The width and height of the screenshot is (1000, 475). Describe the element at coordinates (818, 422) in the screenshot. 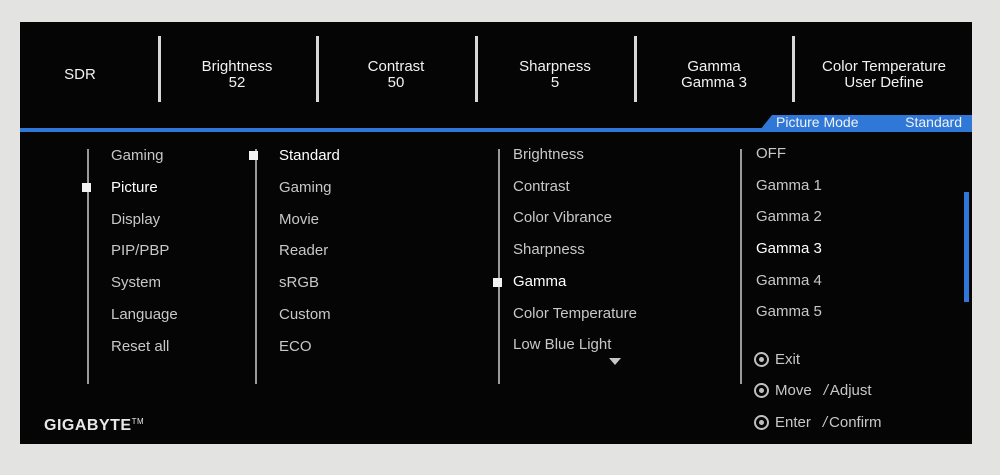

I see `guide-enter-confirm: Enter / Confirm` at that location.